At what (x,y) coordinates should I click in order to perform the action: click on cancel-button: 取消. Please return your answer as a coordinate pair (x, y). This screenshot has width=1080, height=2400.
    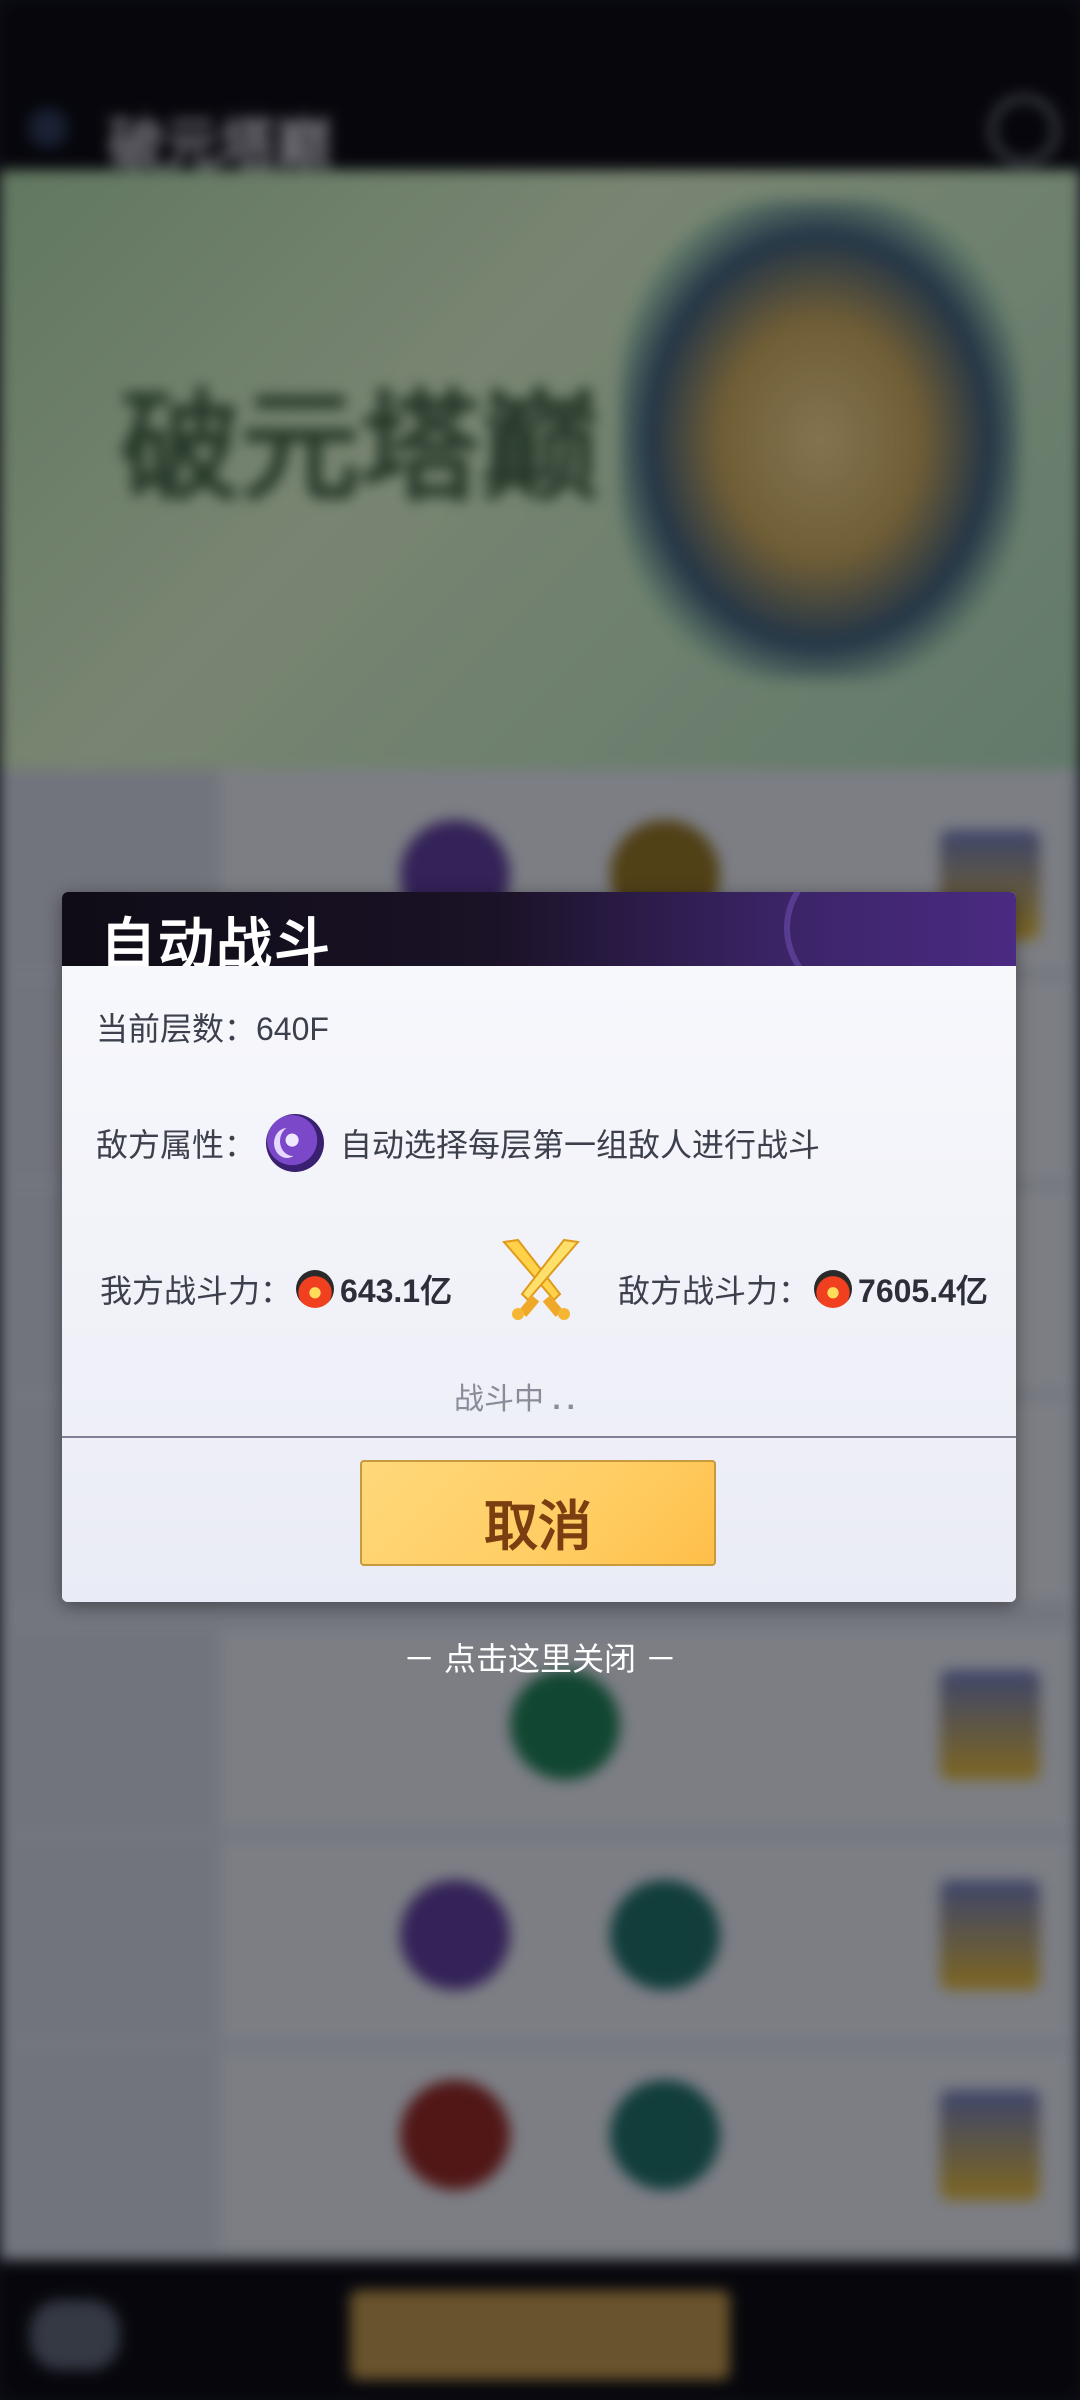
    Looking at the image, I should click on (538, 1513).